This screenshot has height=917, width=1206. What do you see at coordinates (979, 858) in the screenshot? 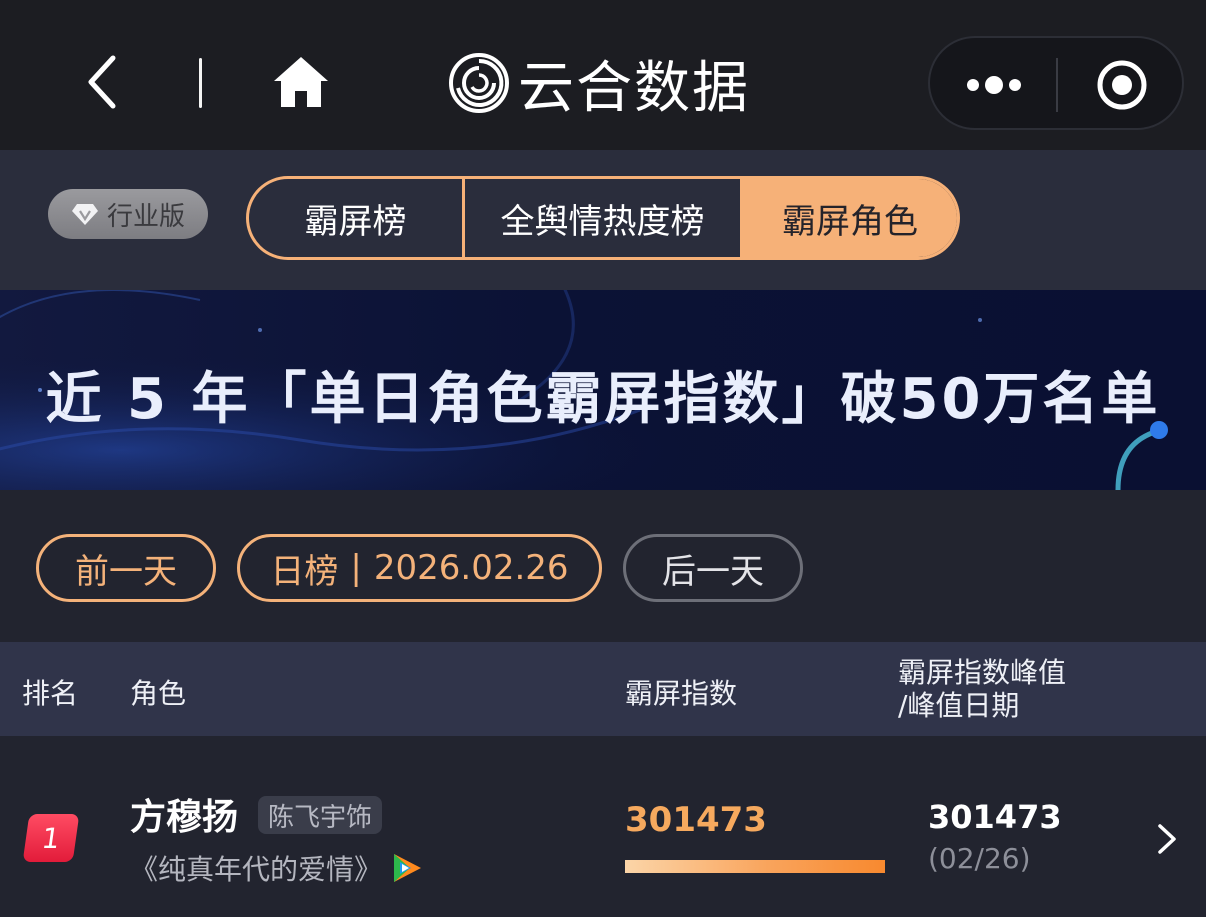
I see `peak-date: (02/26)` at bounding box center [979, 858].